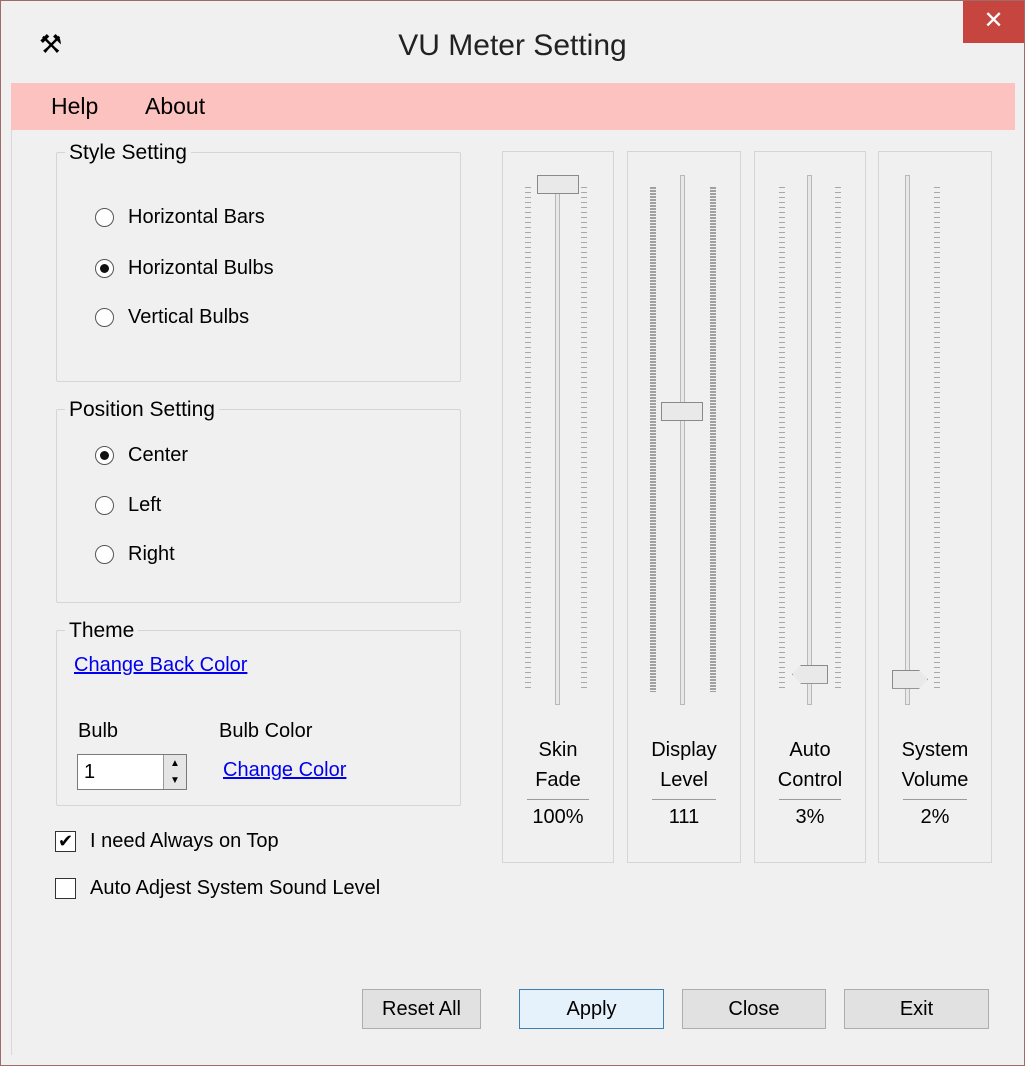 This screenshot has height=1066, width=1025. I want to click on bulb-color-label: Bulb Color, so click(266, 731).